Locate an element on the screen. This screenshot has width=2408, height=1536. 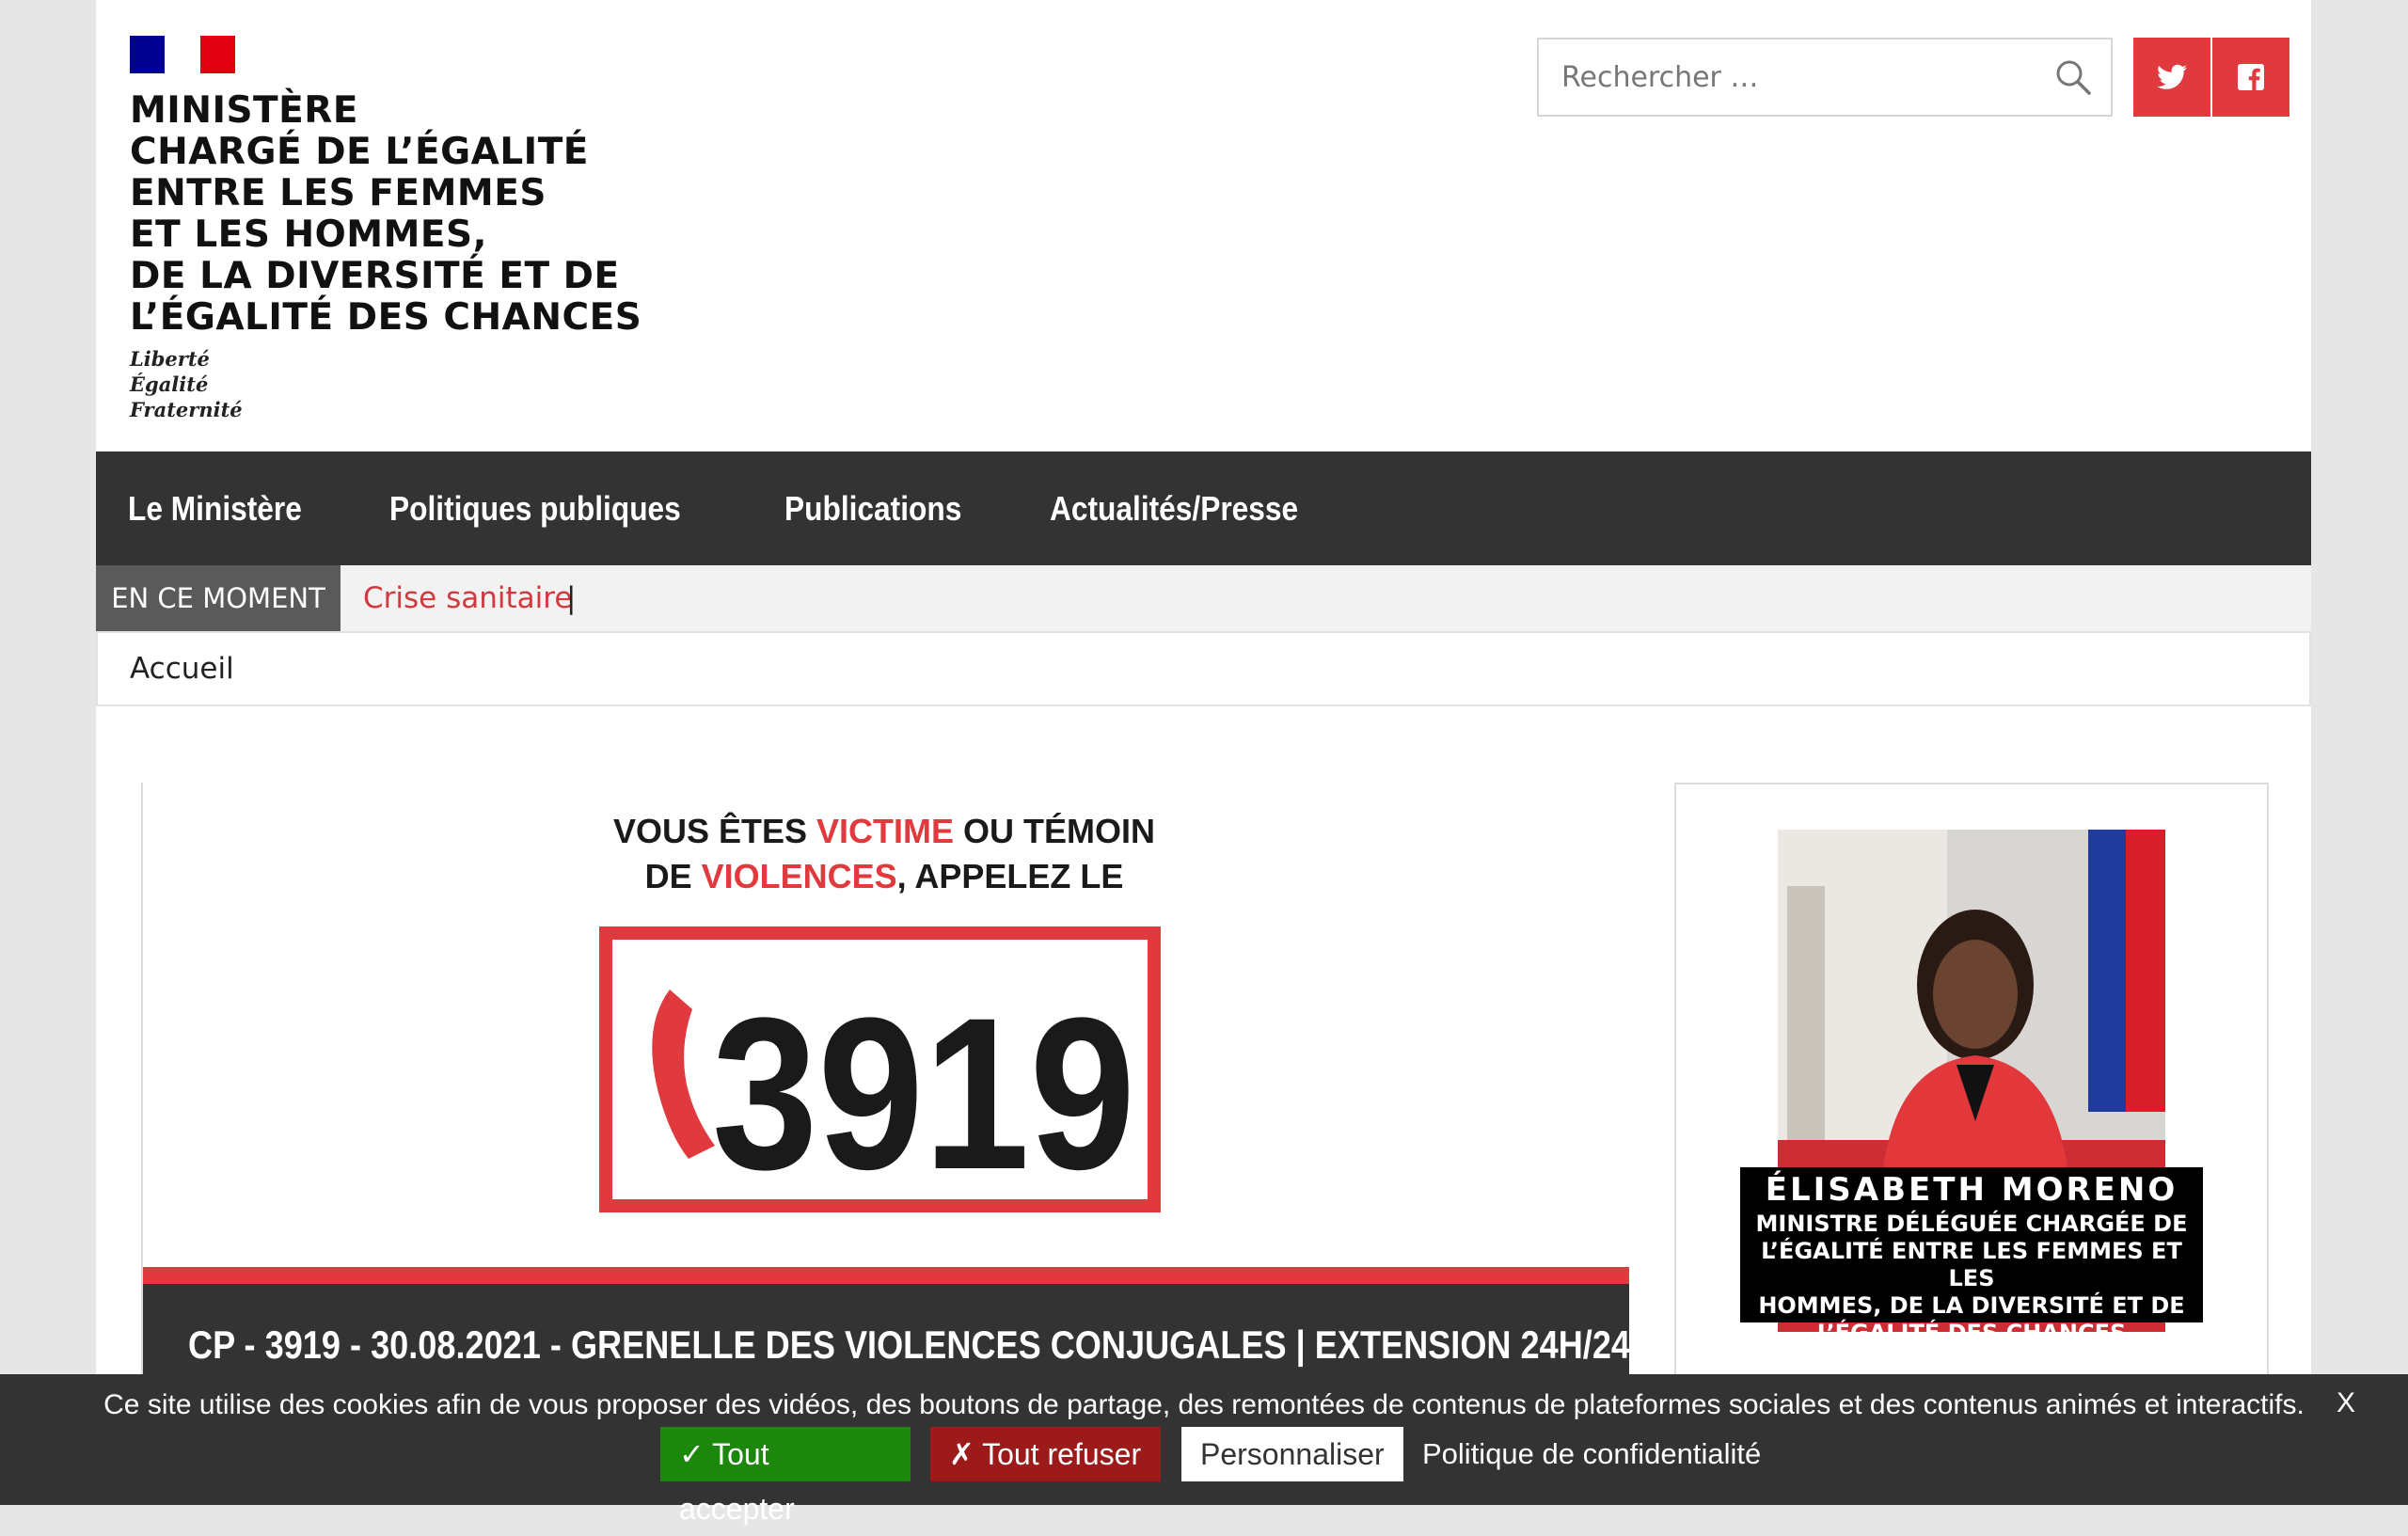
poster-number: 3919 is located at coordinates (924, 1093).